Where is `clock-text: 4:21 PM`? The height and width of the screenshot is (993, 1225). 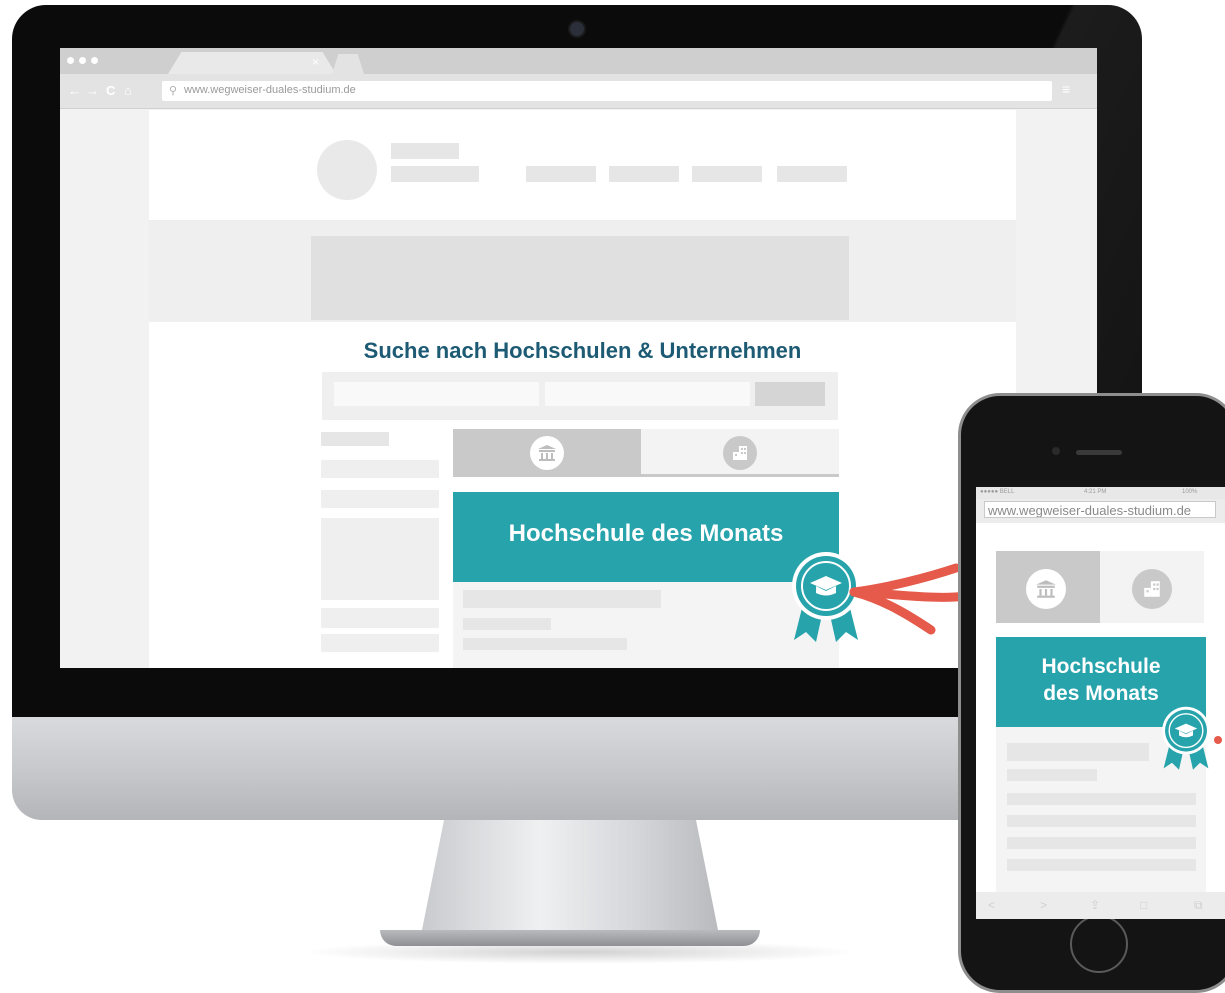 clock-text: 4:21 PM is located at coordinates (1095, 492).